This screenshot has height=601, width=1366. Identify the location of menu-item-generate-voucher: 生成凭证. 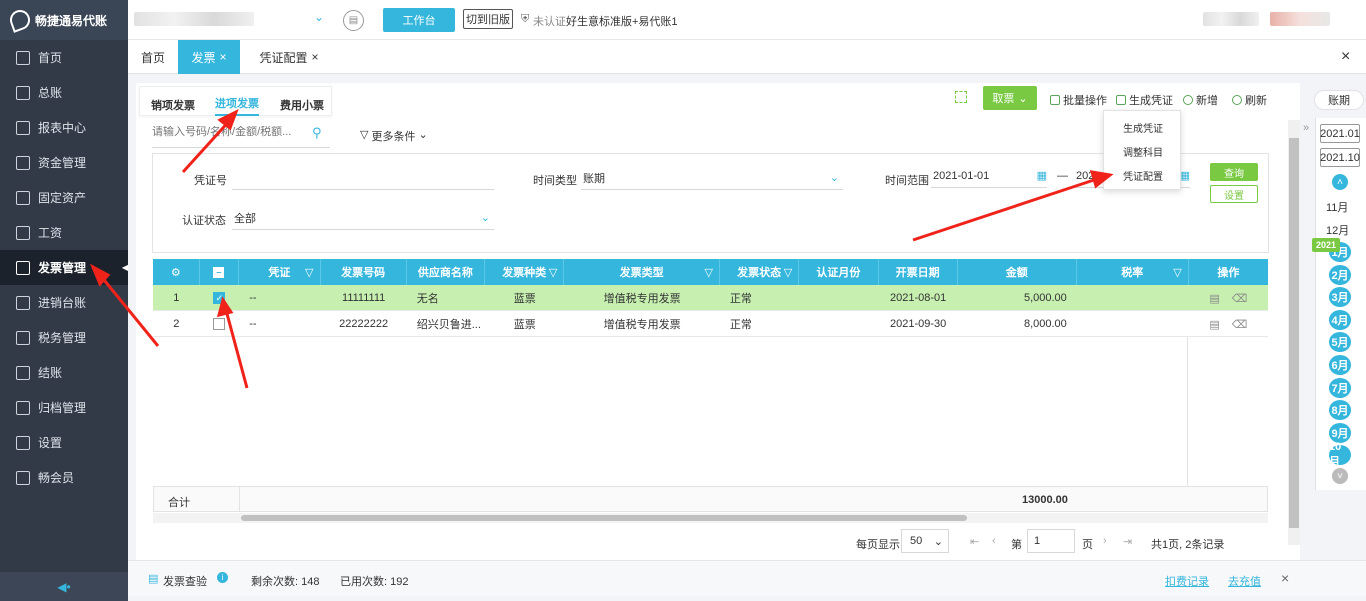
(1143, 127).